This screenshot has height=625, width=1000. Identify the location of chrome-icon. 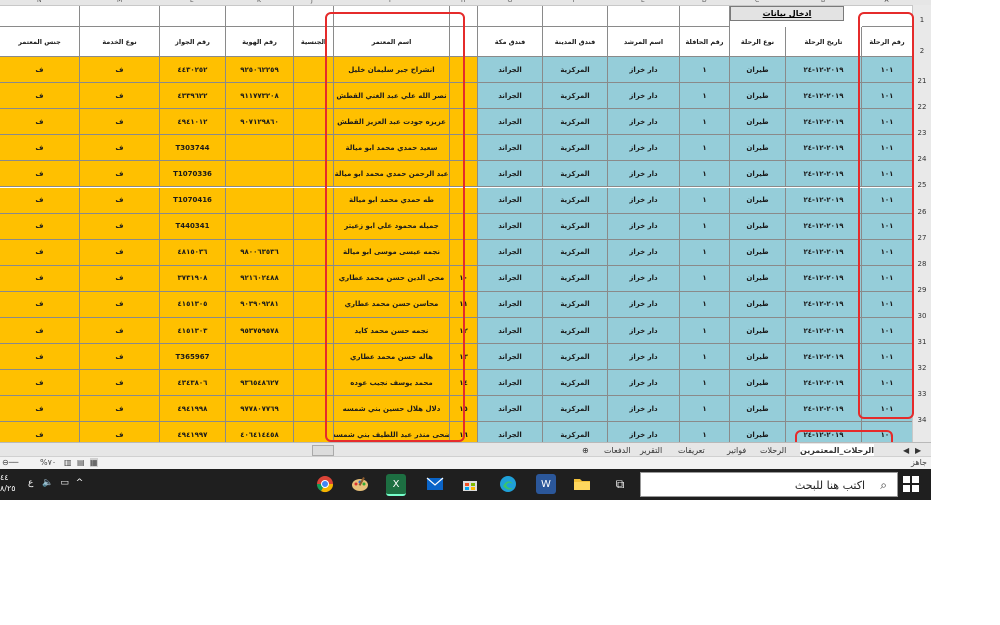
(325, 484).